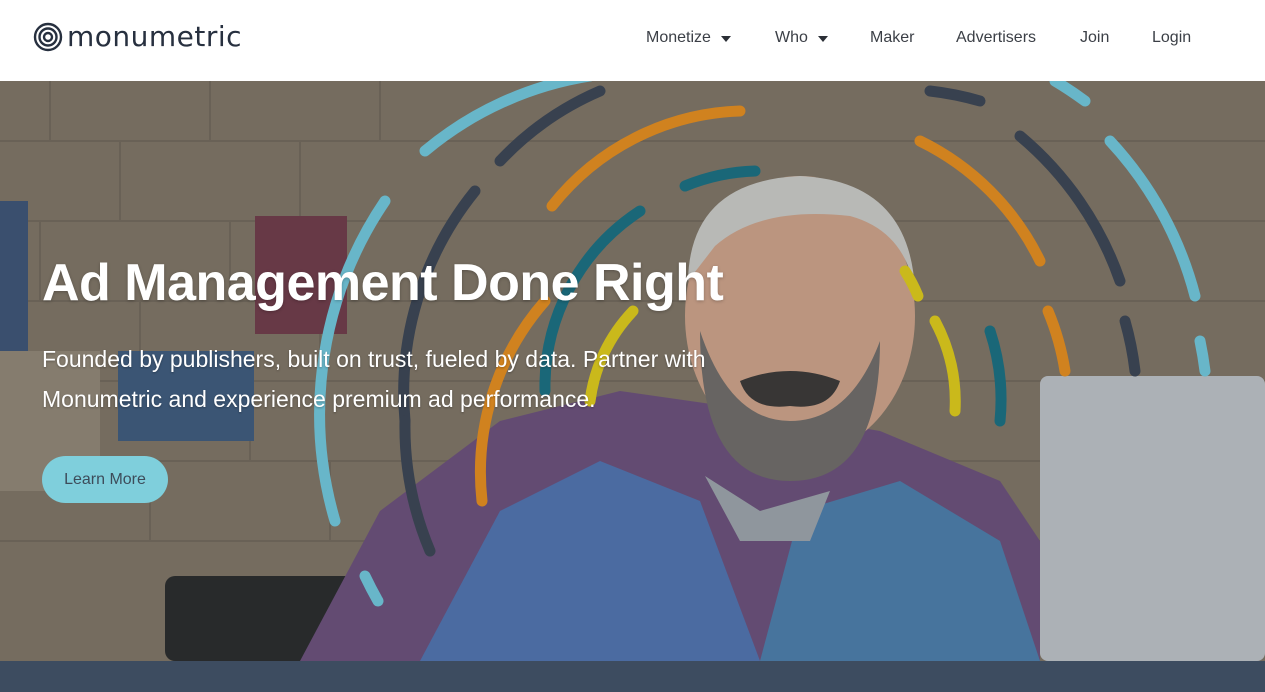  What do you see at coordinates (105, 479) in the screenshot?
I see `learn-more-button: Learn More` at bounding box center [105, 479].